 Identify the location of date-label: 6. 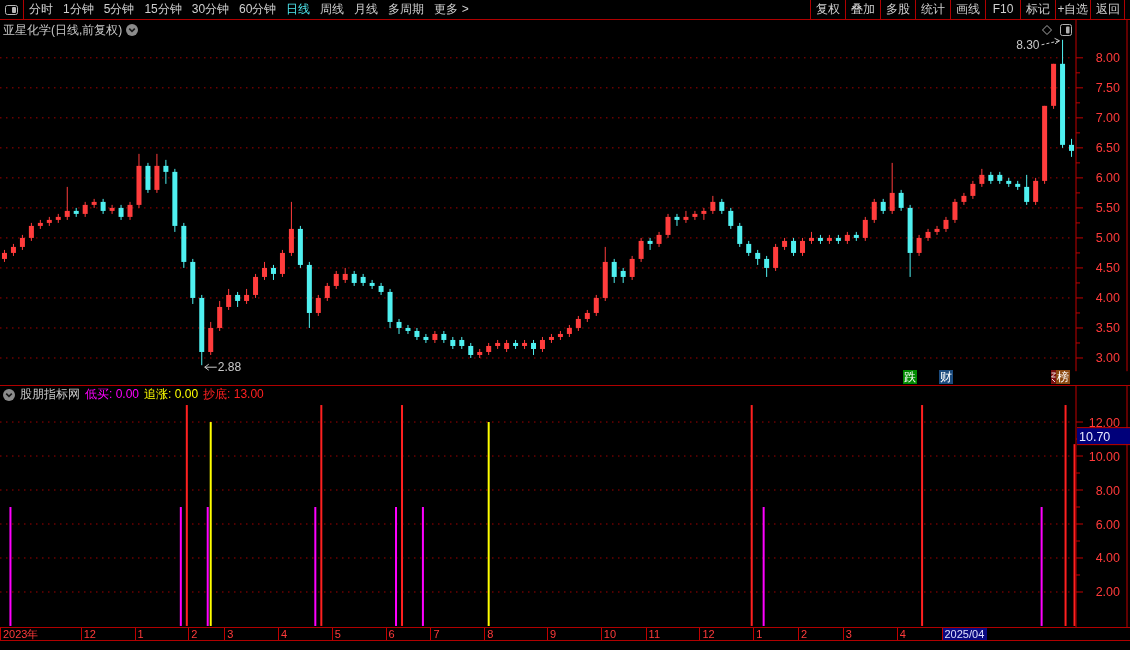
(391, 634).